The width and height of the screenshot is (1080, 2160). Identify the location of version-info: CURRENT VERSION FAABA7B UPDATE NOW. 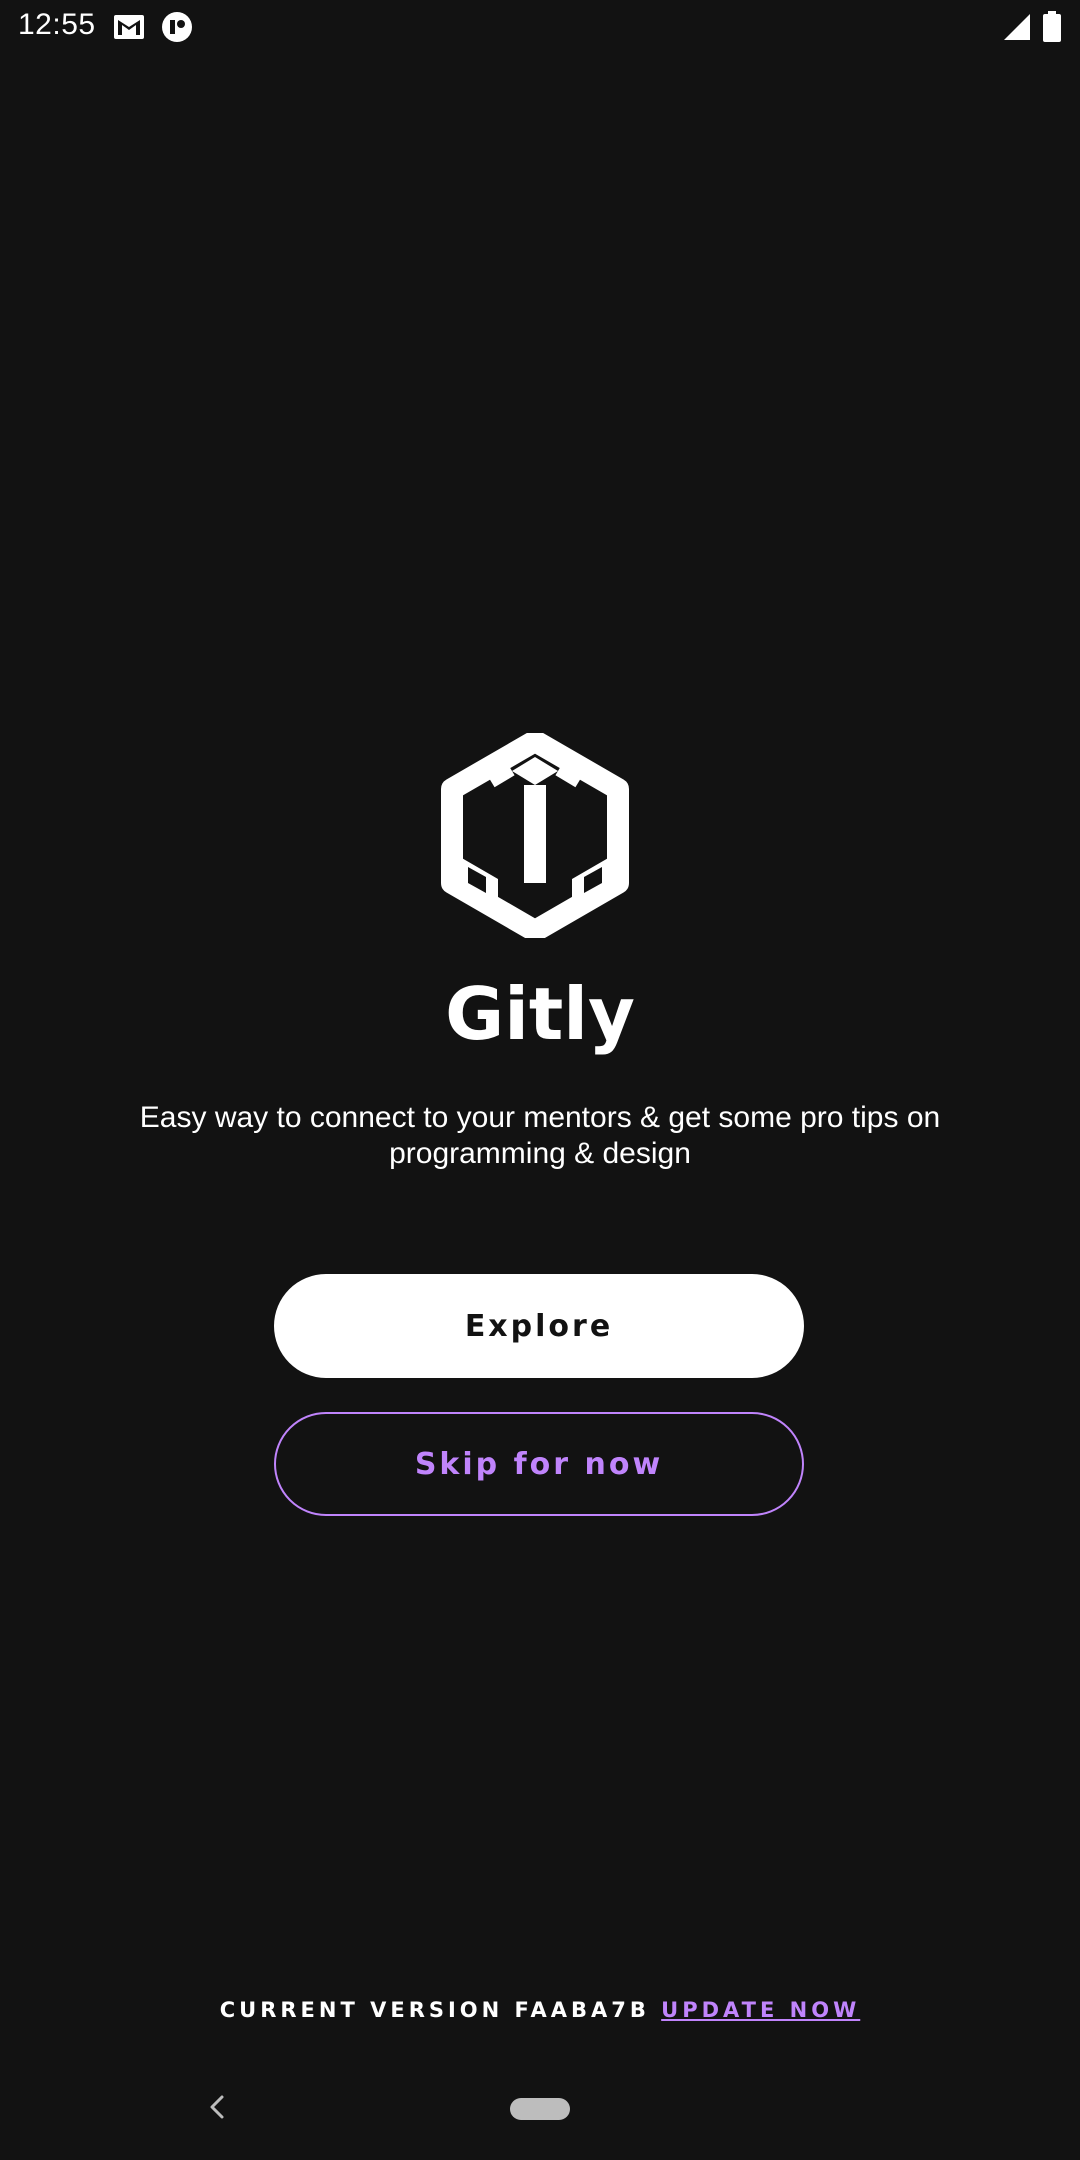
(540, 2010).